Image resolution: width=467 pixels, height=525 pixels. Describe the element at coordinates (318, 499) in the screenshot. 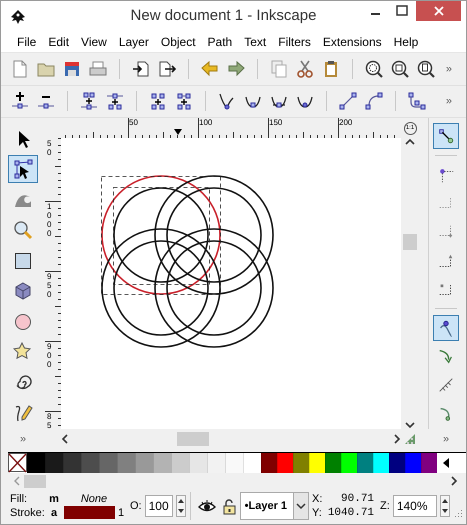

I see `x-label: X:` at that location.